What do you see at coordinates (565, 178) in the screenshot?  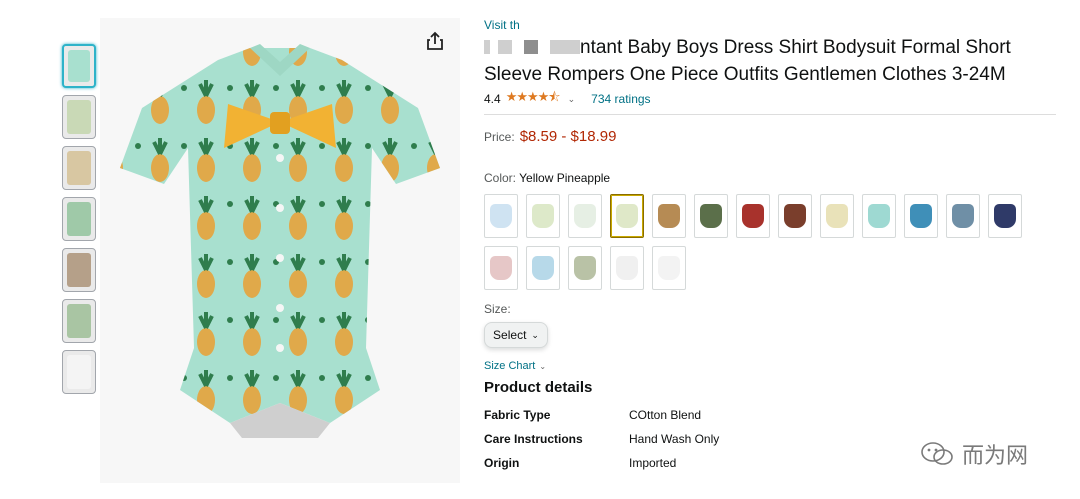 I see `color-selected-value: Yellow Pineapple` at bounding box center [565, 178].